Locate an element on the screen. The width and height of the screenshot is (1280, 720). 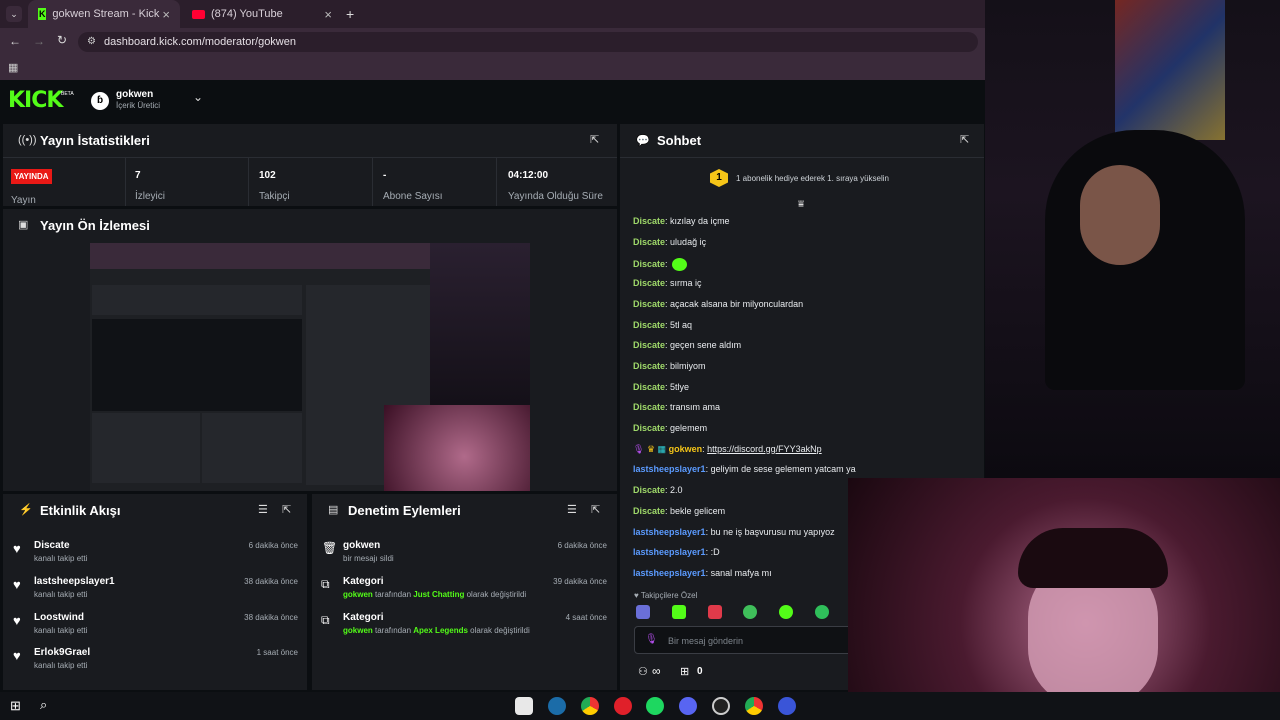
chrome-icon is located at coordinates (590, 706).